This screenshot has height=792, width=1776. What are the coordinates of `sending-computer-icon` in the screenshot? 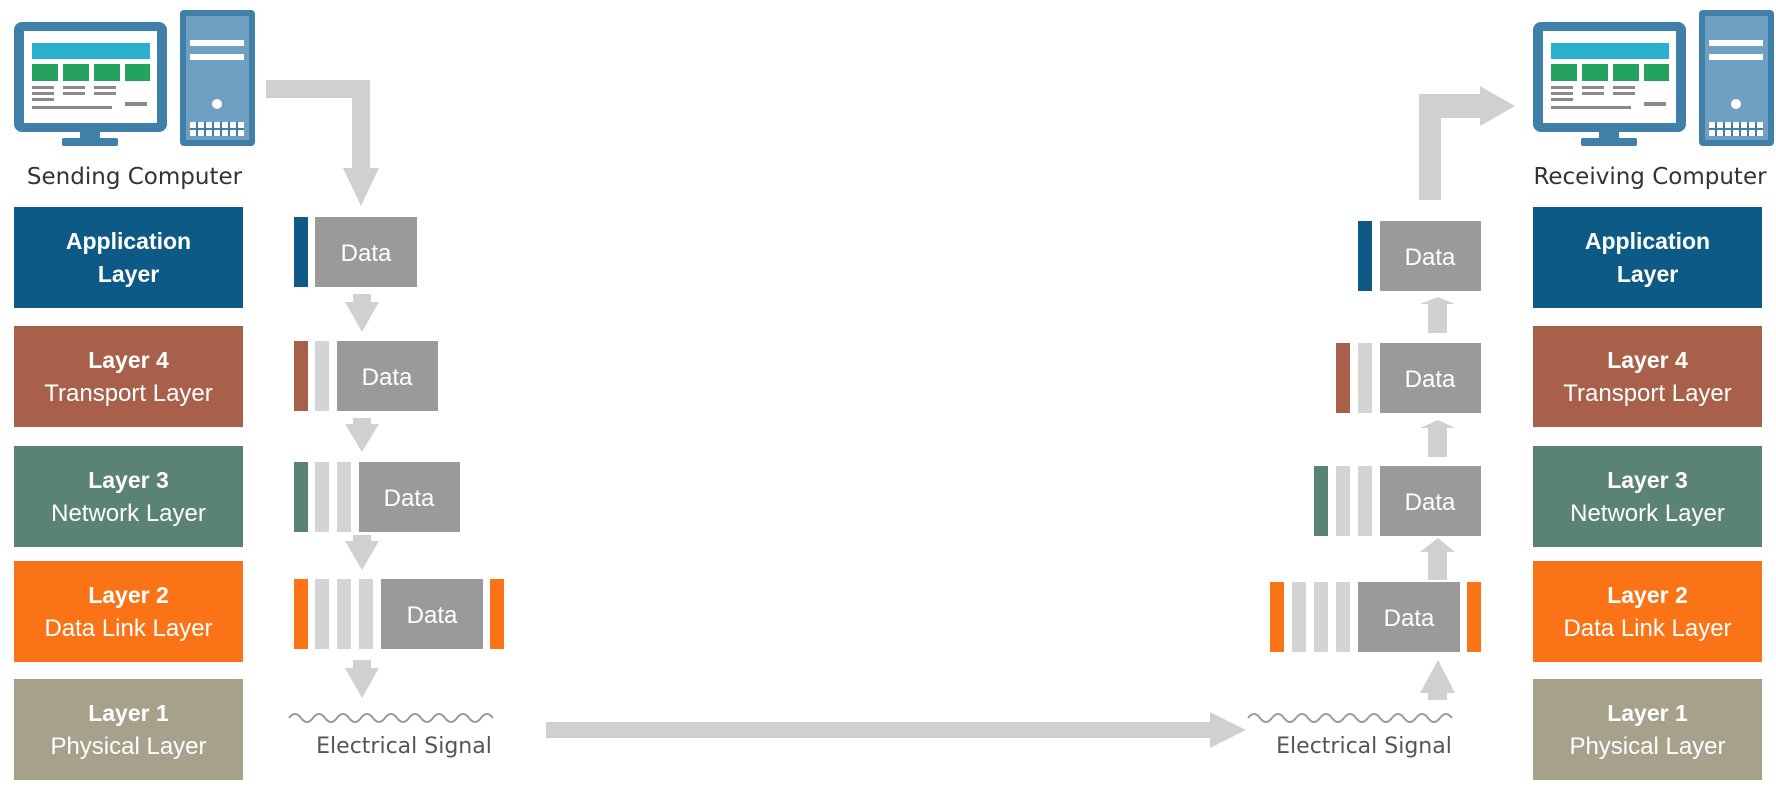 It's located at (134, 78).